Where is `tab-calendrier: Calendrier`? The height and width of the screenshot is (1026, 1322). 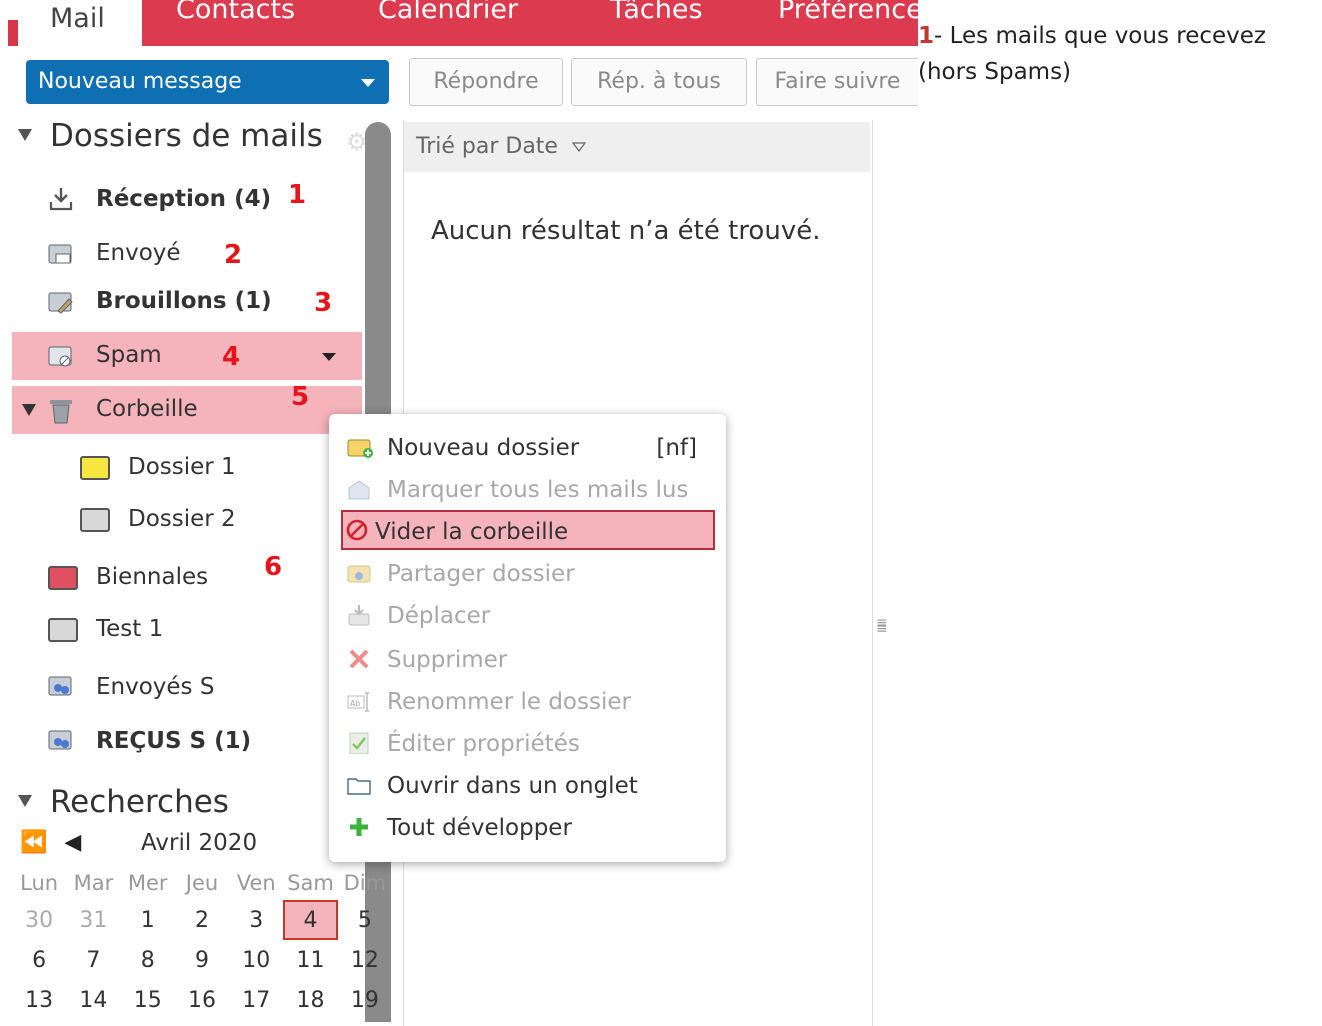
tab-calendrier: Calendrier is located at coordinates (448, 12).